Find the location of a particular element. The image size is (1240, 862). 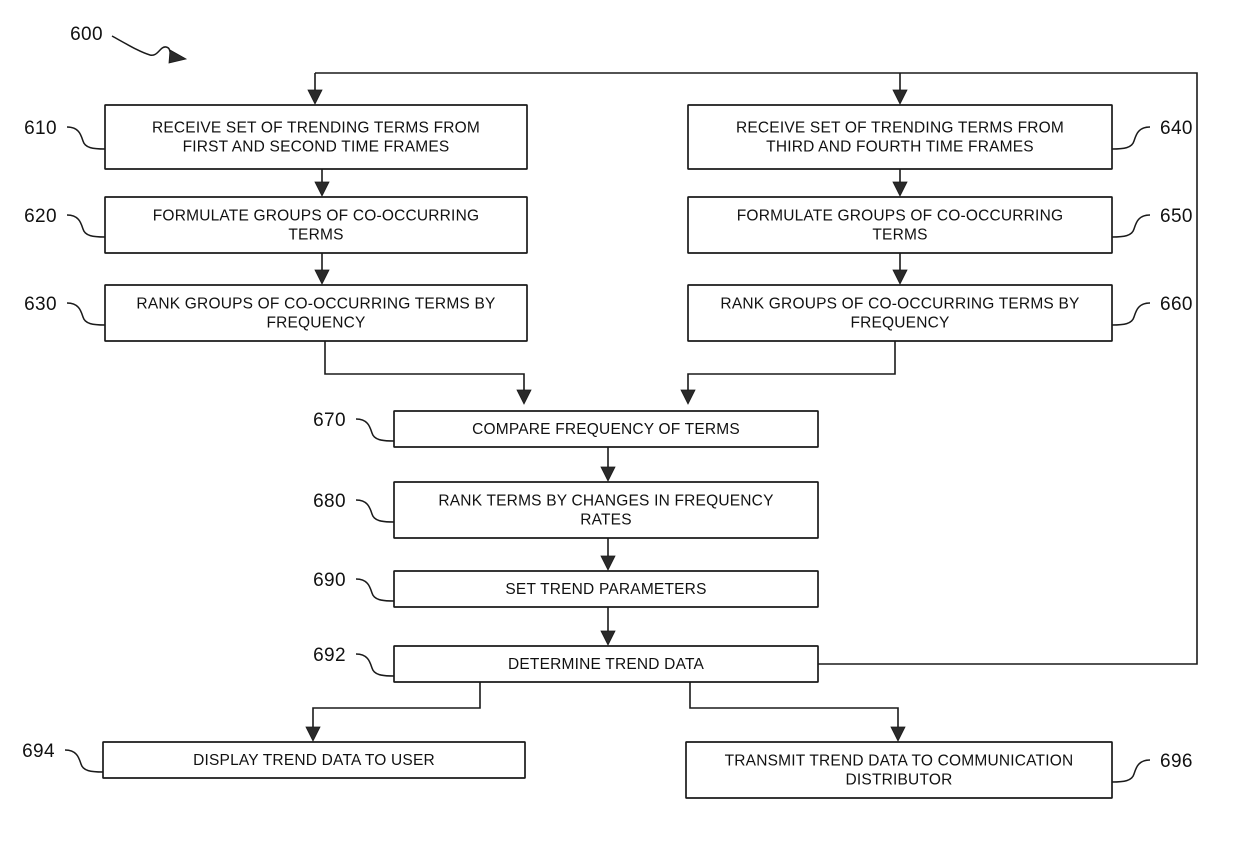

process-box-620: FORMULATE GROUPS OF CO-OCCURRING TERMS 620 is located at coordinates (276, 225).